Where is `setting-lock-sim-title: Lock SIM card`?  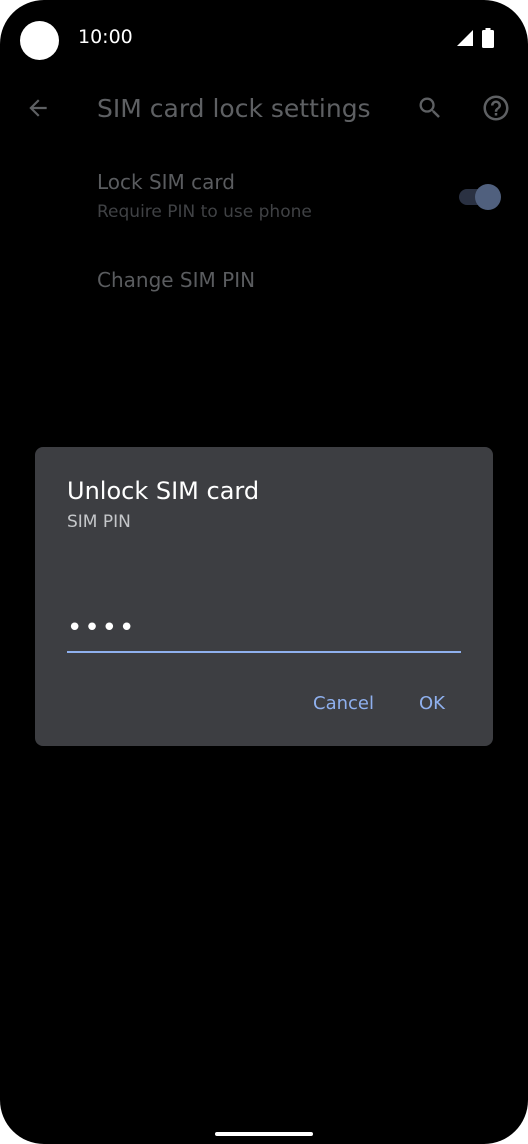 setting-lock-sim-title: Lock SIM card is located at coordinates (166, 182).